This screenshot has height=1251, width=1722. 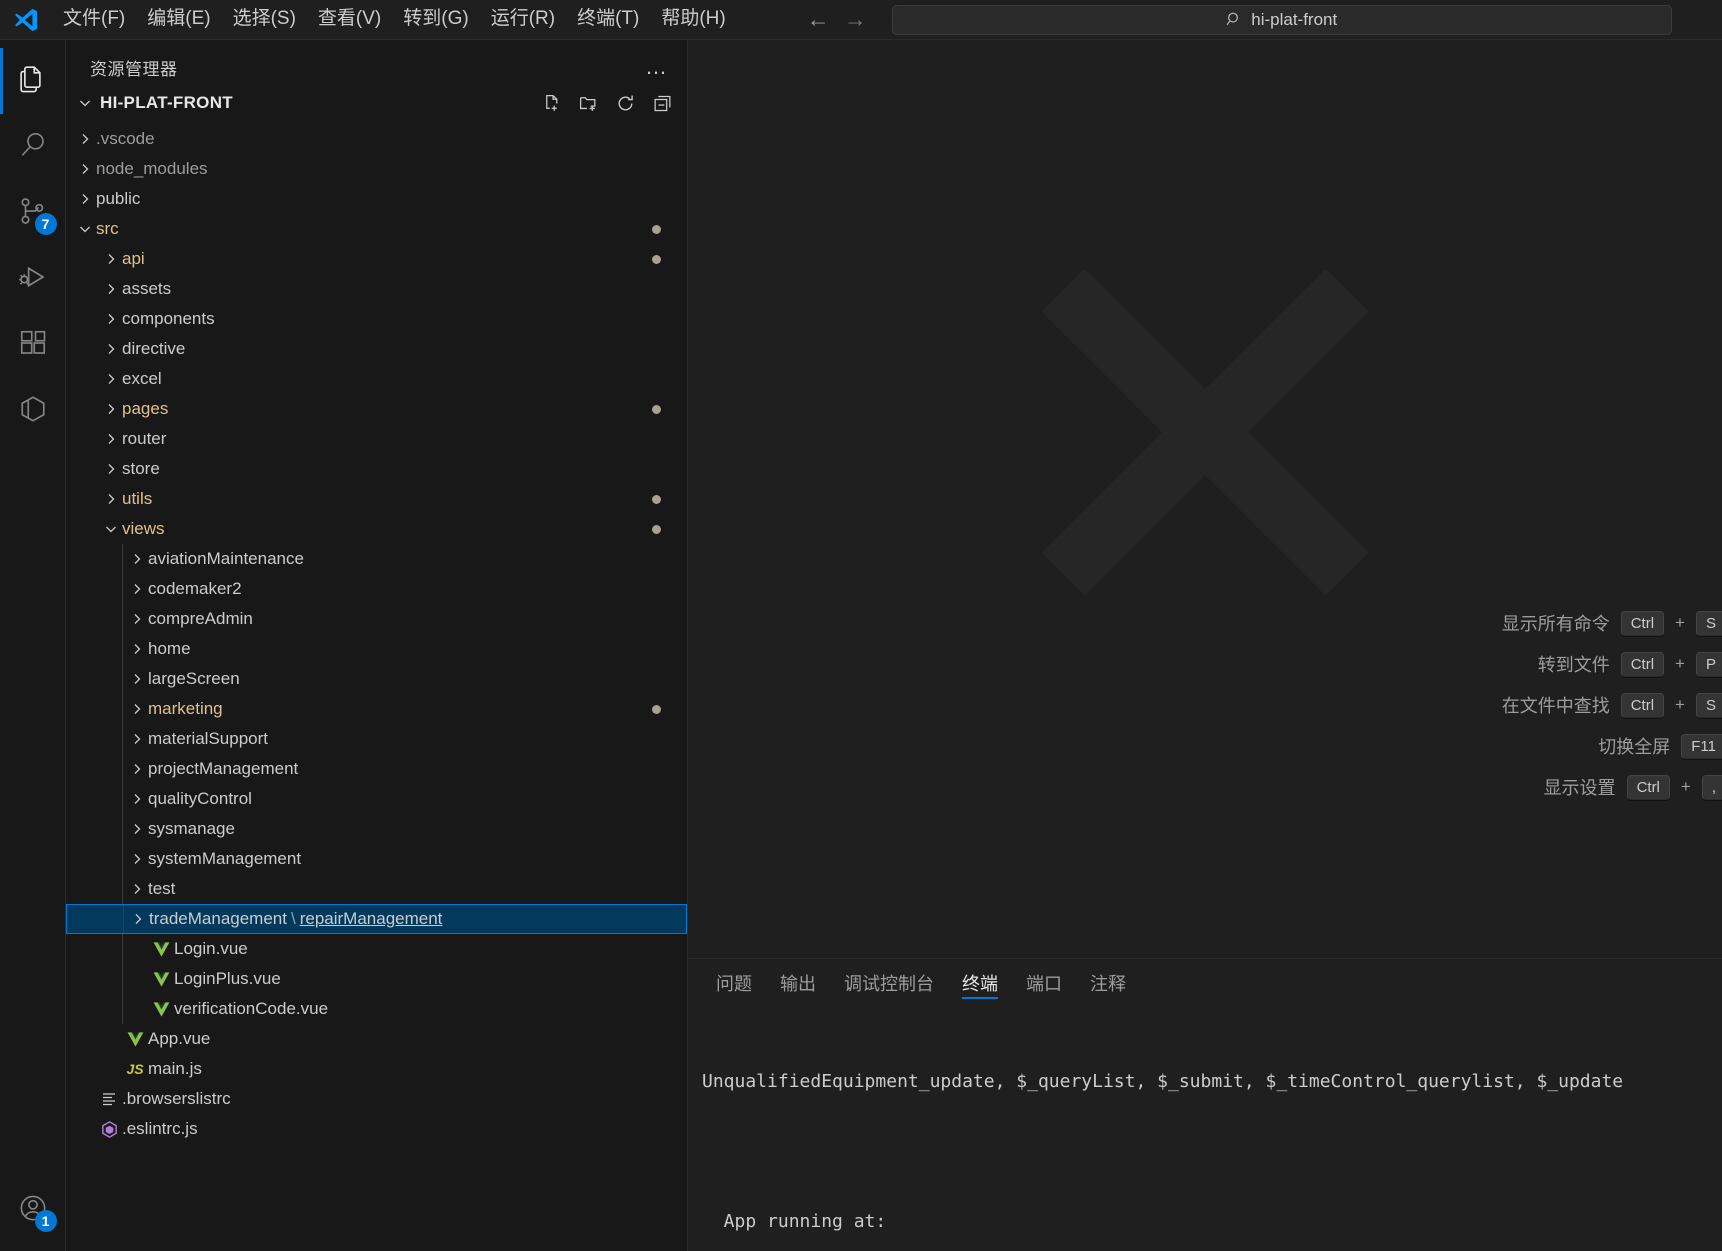 I want to click on shortcut-label: 显示所有命令, so click(x=1556, y=623).